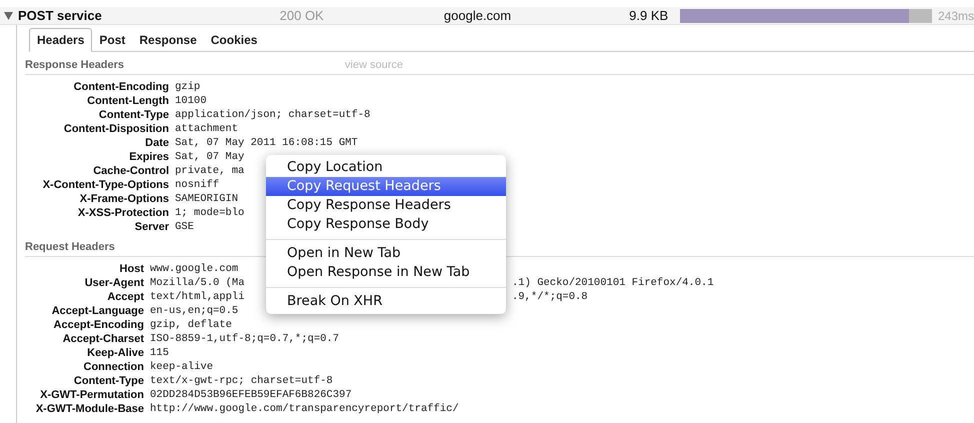  I want to click on section-title: Request Headers, so click(70, 248).